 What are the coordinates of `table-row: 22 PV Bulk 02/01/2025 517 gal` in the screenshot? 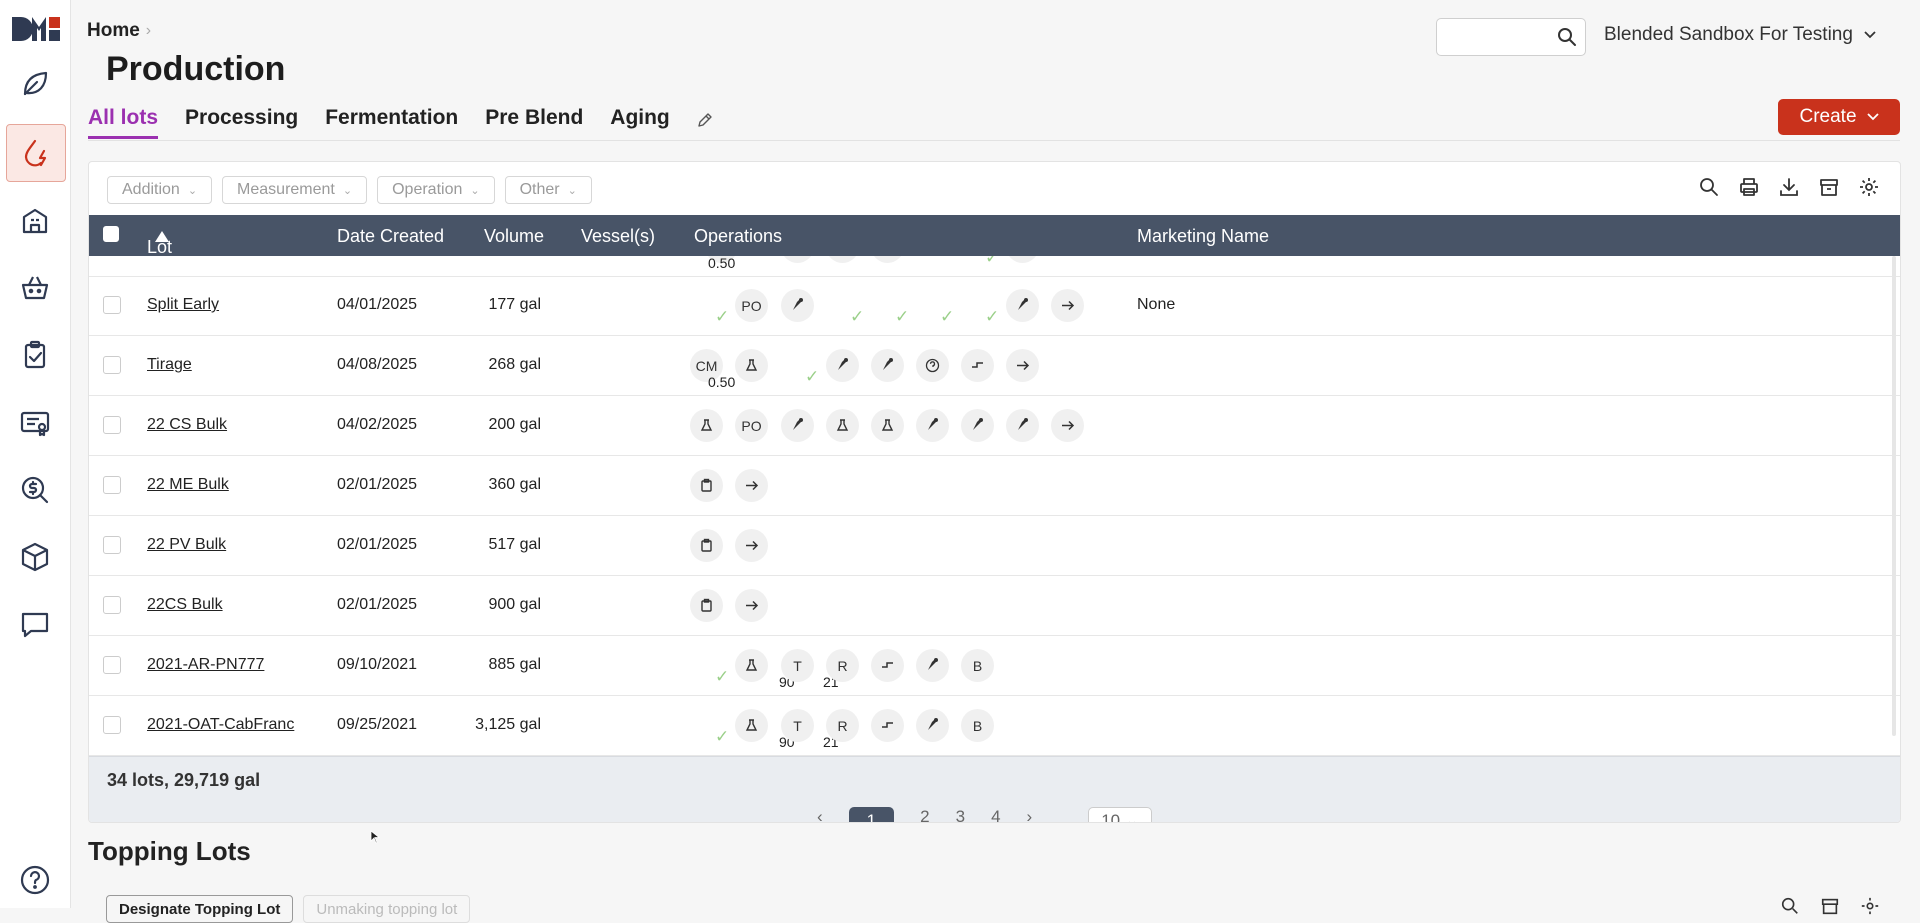 It's located at (994, 546).